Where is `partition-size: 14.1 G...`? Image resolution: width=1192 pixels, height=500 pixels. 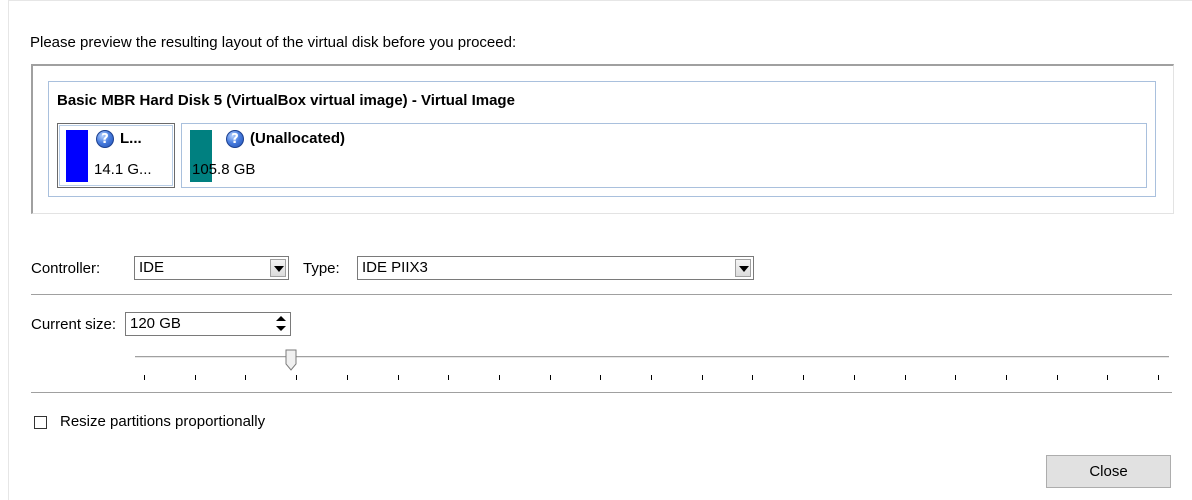 partition-size: 14.1 G... is located at coordinates (123, 169).